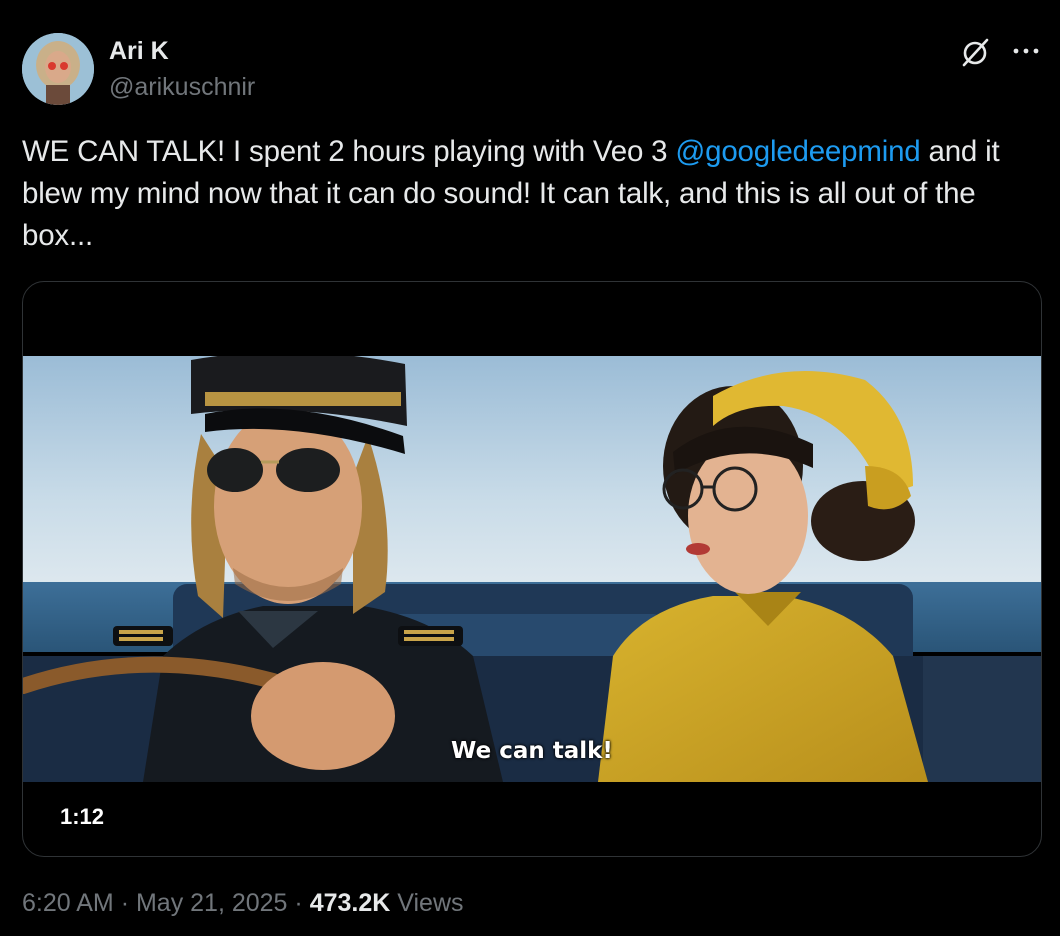 This screenshot has height=936, width=1060. What do you see at coordinates (68, 903) in the screenshot?
I see `tweet-time: 6:20 AM` at bounding box center [68, 903].